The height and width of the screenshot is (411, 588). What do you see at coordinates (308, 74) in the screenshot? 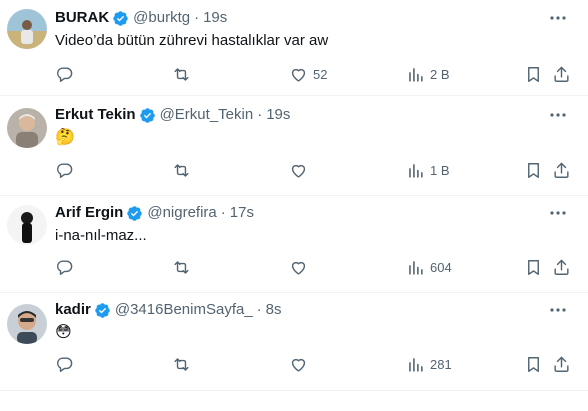
I see `like-button: 52` at bounding box center [308, 74].